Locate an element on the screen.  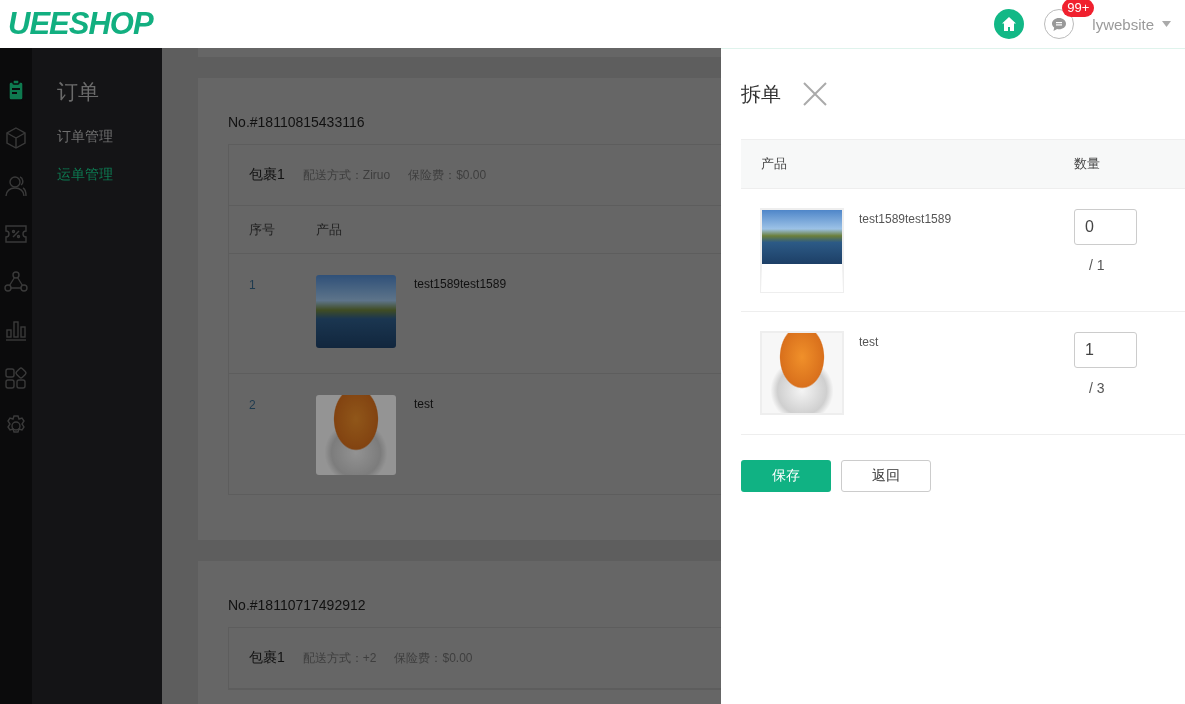
home-button is located at coordinates (1009, 24).